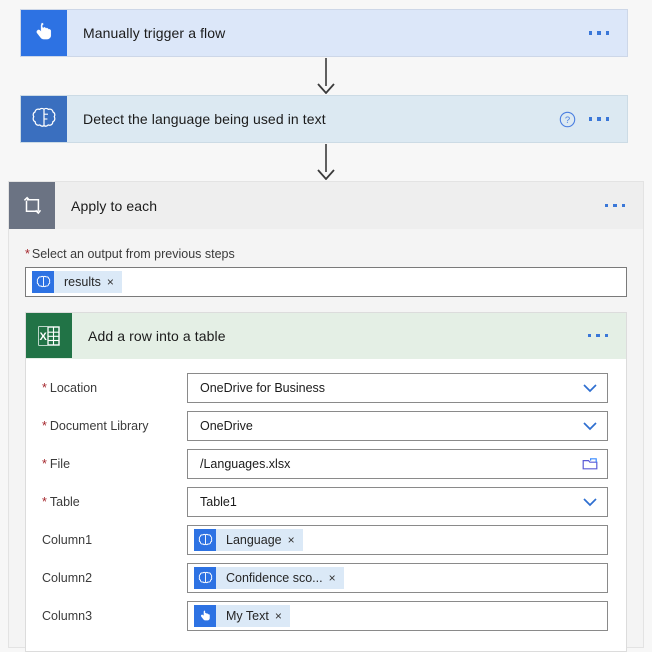  I want to click on dropdown-document-library: OneDrive, so click(397, 426).